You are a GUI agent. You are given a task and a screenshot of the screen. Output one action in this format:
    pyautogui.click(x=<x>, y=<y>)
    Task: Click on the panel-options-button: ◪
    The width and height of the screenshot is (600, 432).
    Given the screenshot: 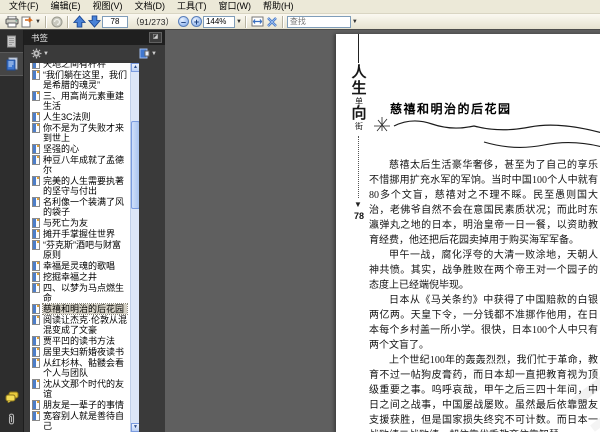 What is the action you would take?
    pyautogui.click(x=155, y=37)
    